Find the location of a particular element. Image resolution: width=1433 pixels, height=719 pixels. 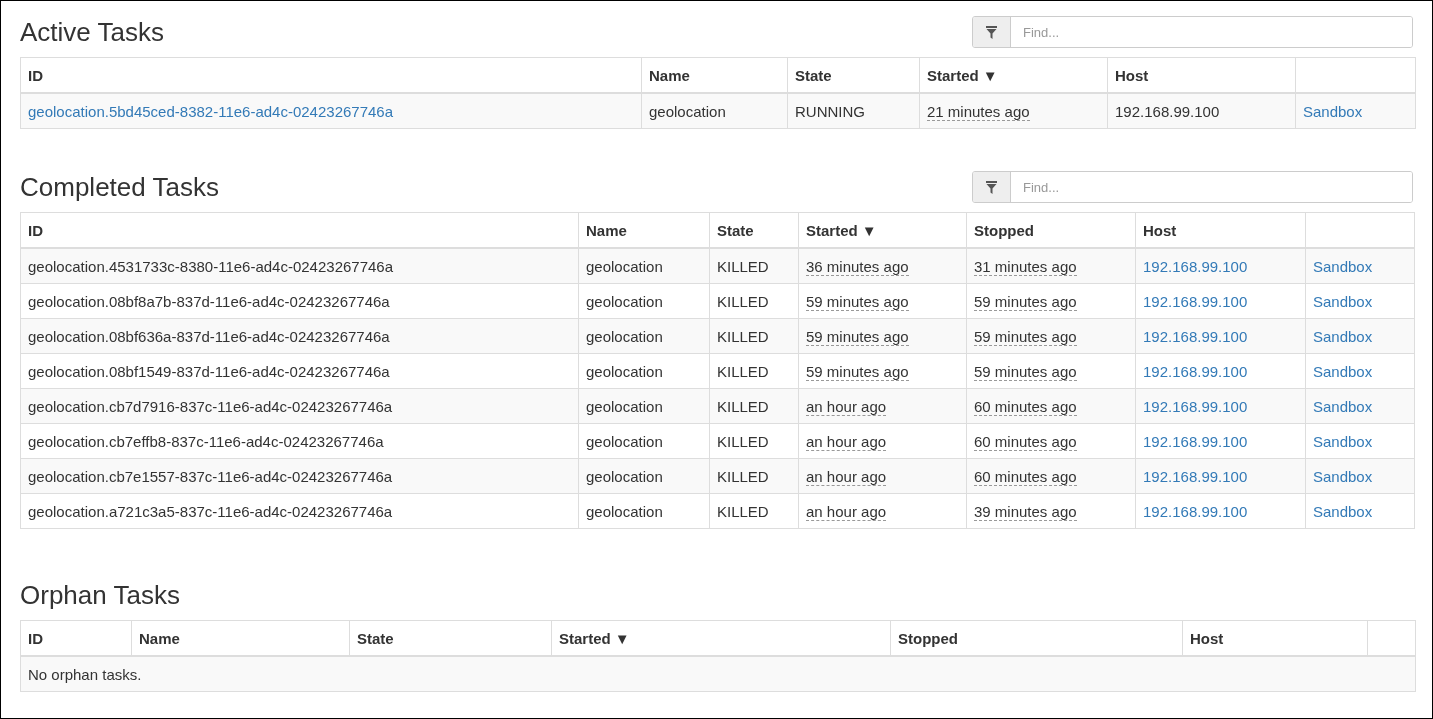

table-cell: geolocation.08bf8a7b-837d-11e6-ad4c-02423267746a is located at coordinates (209, 301).